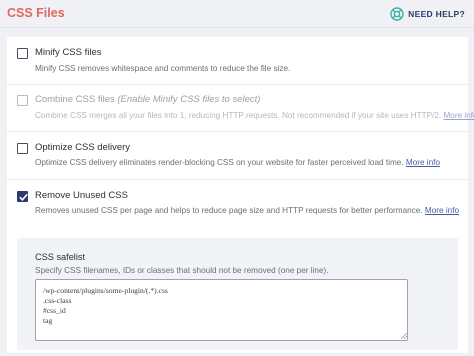 This screenshot has width=474, height=356. I want to click on optimize-css-delivery-title: Optimize CSS delivery, so click(83, 147).